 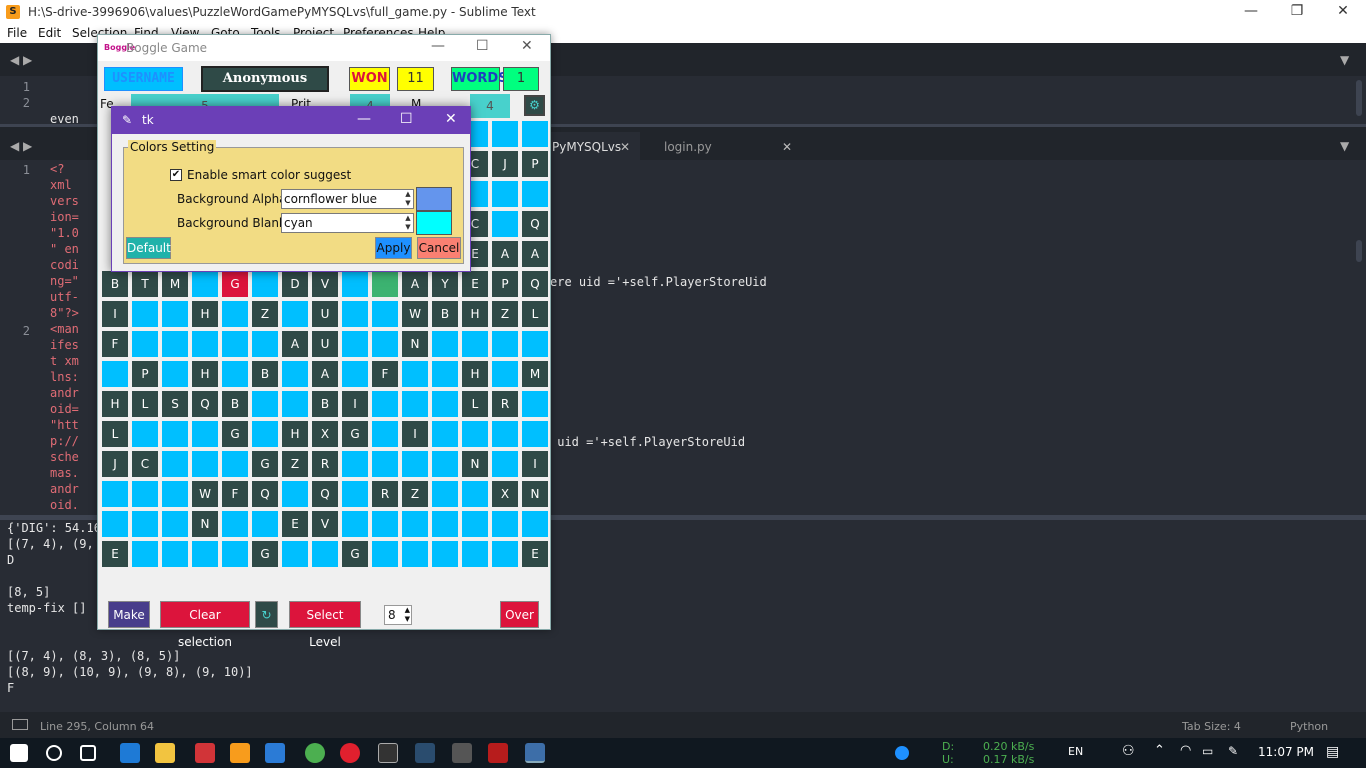 I want to click on chevron-up-icon: ⌃, so click(x=1159, y=750).